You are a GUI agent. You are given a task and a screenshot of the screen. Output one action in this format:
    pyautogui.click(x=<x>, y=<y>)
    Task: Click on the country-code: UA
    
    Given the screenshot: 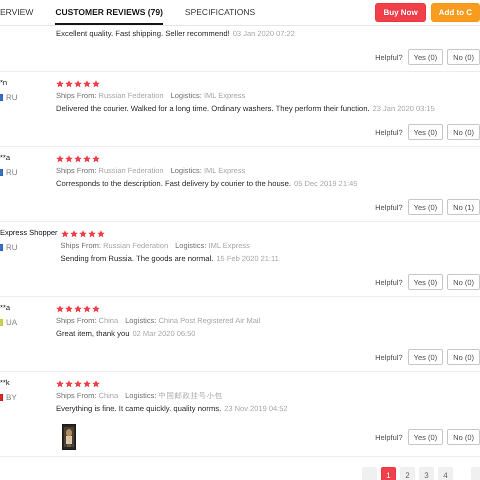 What is the action you would take?
    pyautogui.click(x=12, y=322)
    